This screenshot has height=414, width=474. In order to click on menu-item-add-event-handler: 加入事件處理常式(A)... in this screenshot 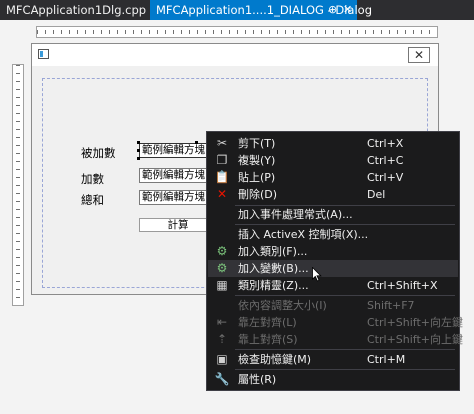, I will do `click(333, 214)`.